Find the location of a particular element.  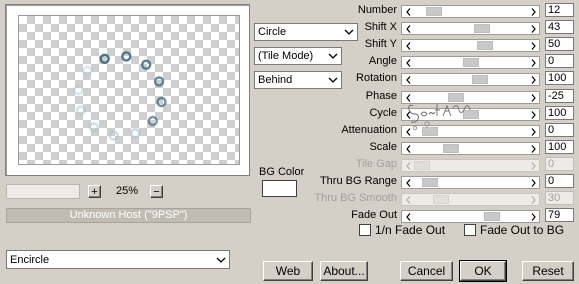

cycle-label: Cycle is located at coordinates (383, 113).